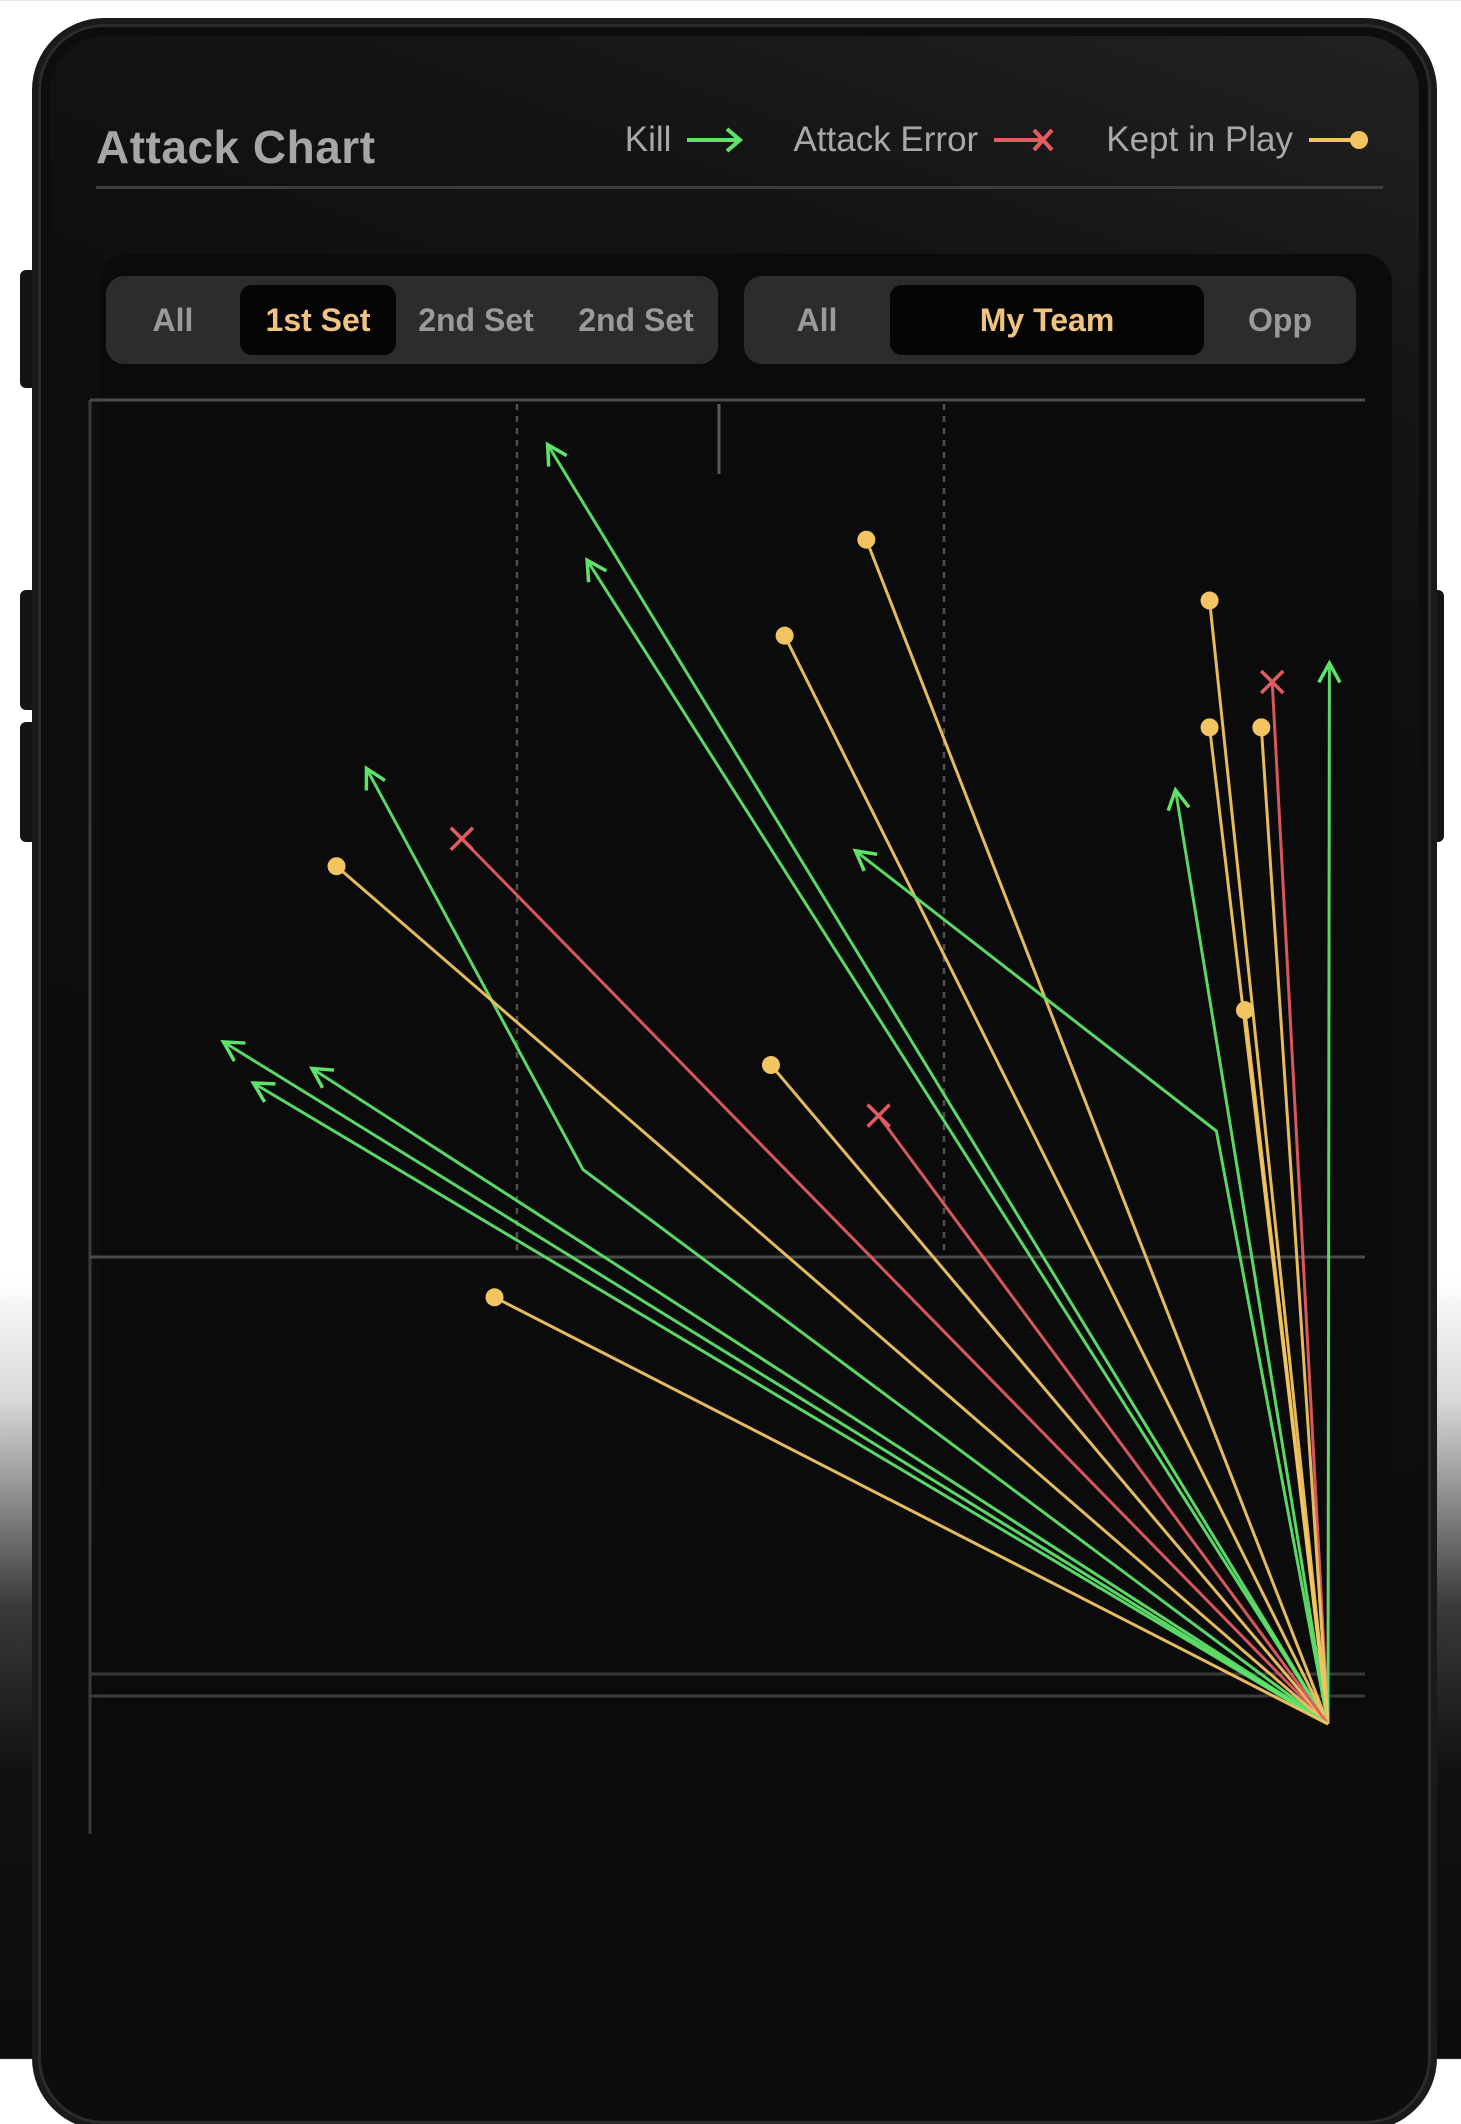 This screenshot has height=2124, width=1461. I want to click on legend-item-error: Attack Error, so click(925, 140).